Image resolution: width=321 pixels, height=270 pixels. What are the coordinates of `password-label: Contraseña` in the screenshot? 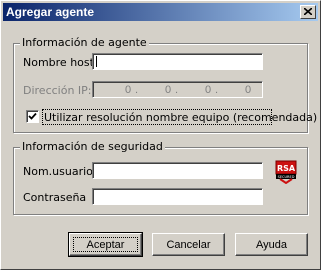 It's located at (55, 197).